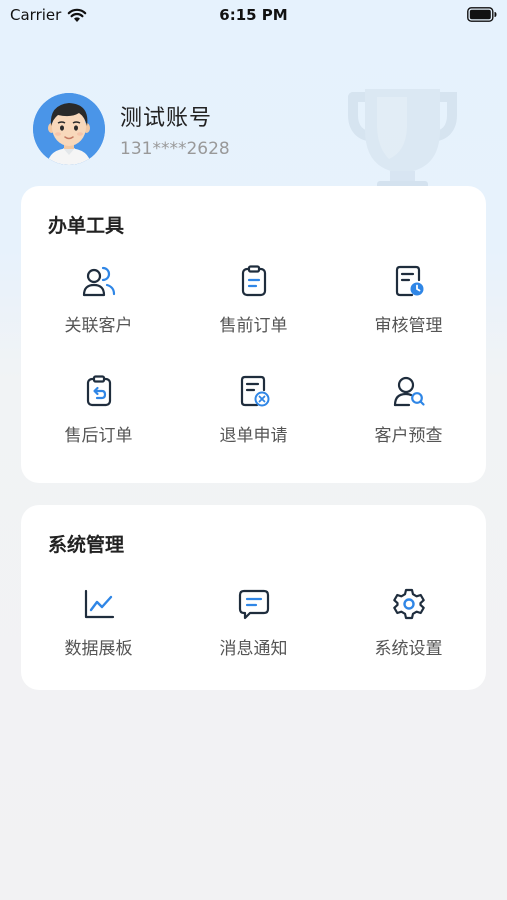  What do you see at coordinates (99, 604) in the screenshot?
I see `line-chart-icon` at bounding box center [99, 604].